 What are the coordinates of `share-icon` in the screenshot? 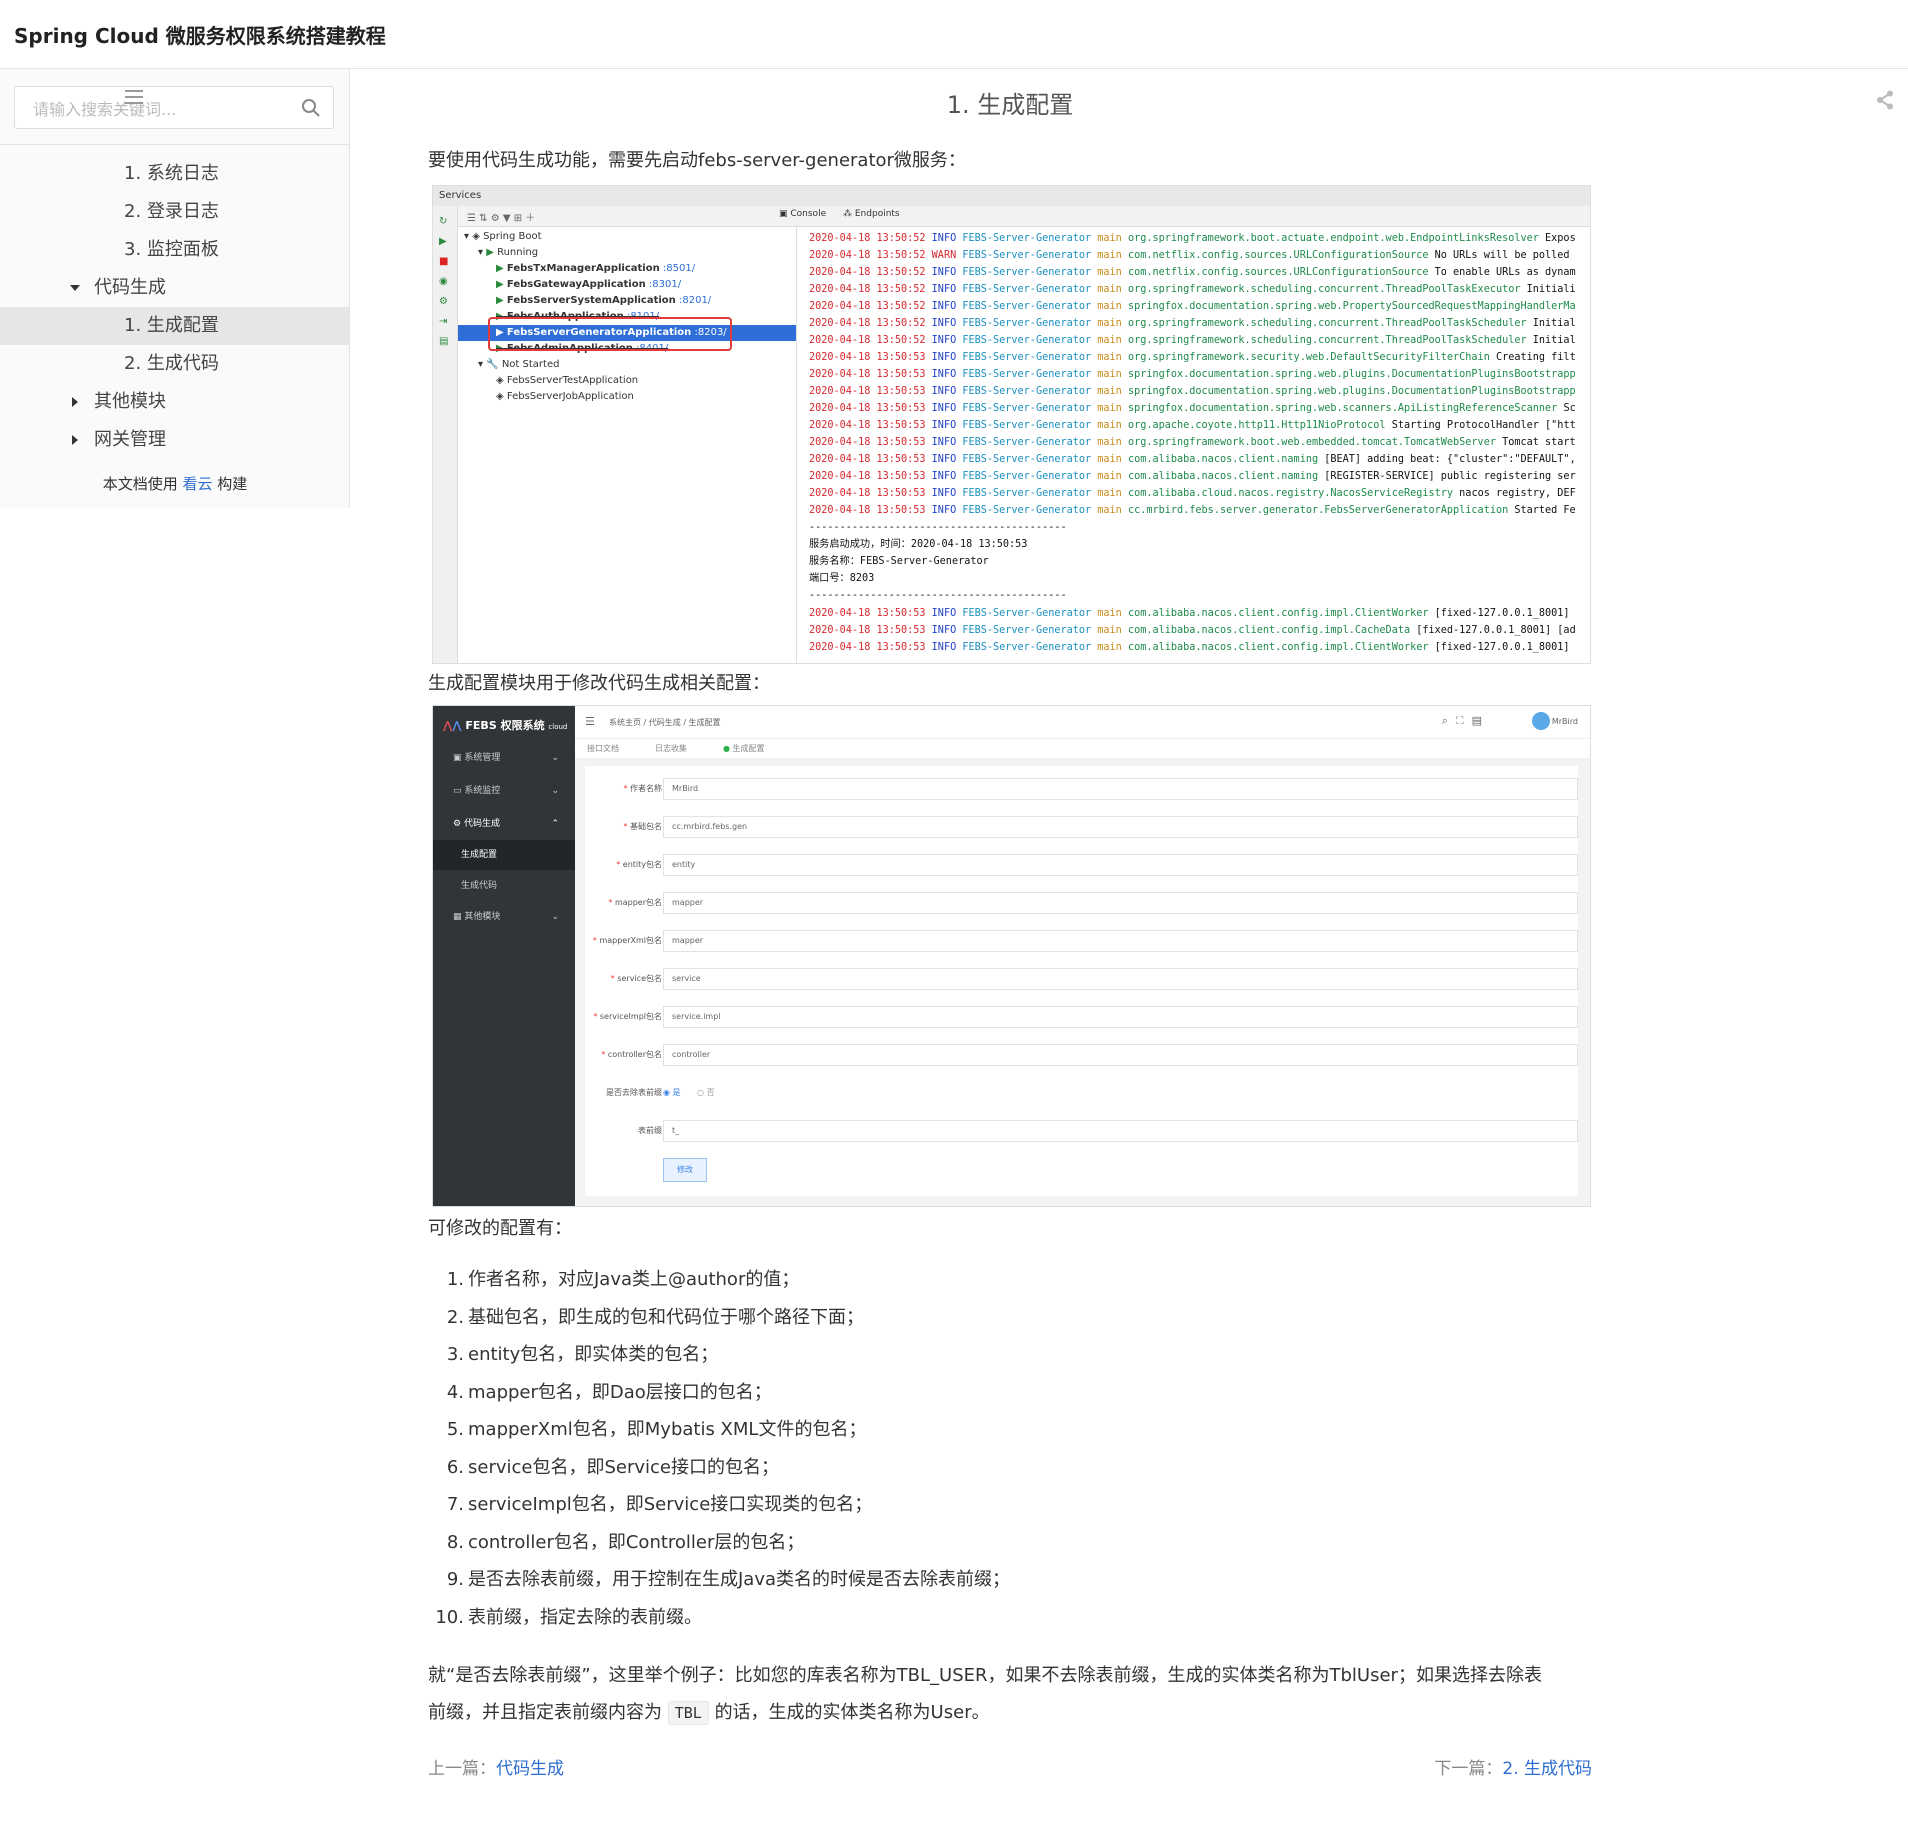 It's located at (1885, 100).